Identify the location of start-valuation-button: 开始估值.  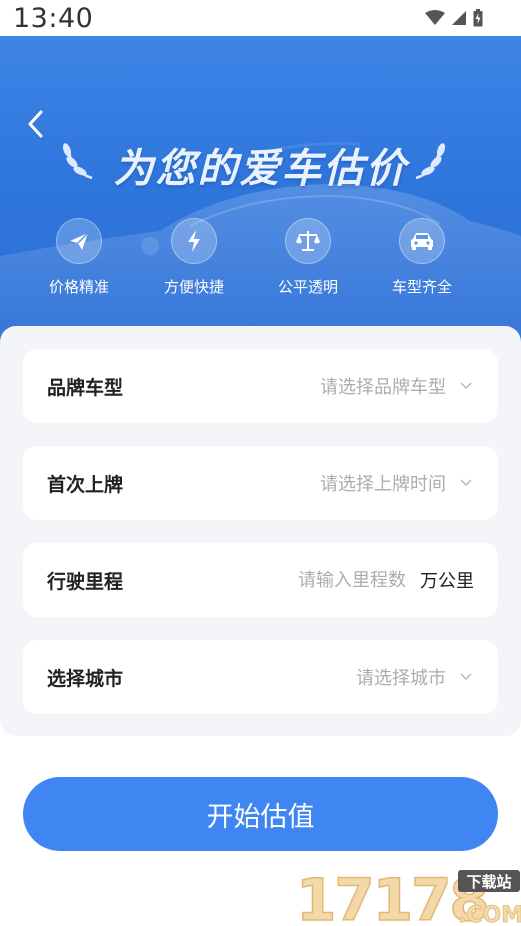
(260, 814).